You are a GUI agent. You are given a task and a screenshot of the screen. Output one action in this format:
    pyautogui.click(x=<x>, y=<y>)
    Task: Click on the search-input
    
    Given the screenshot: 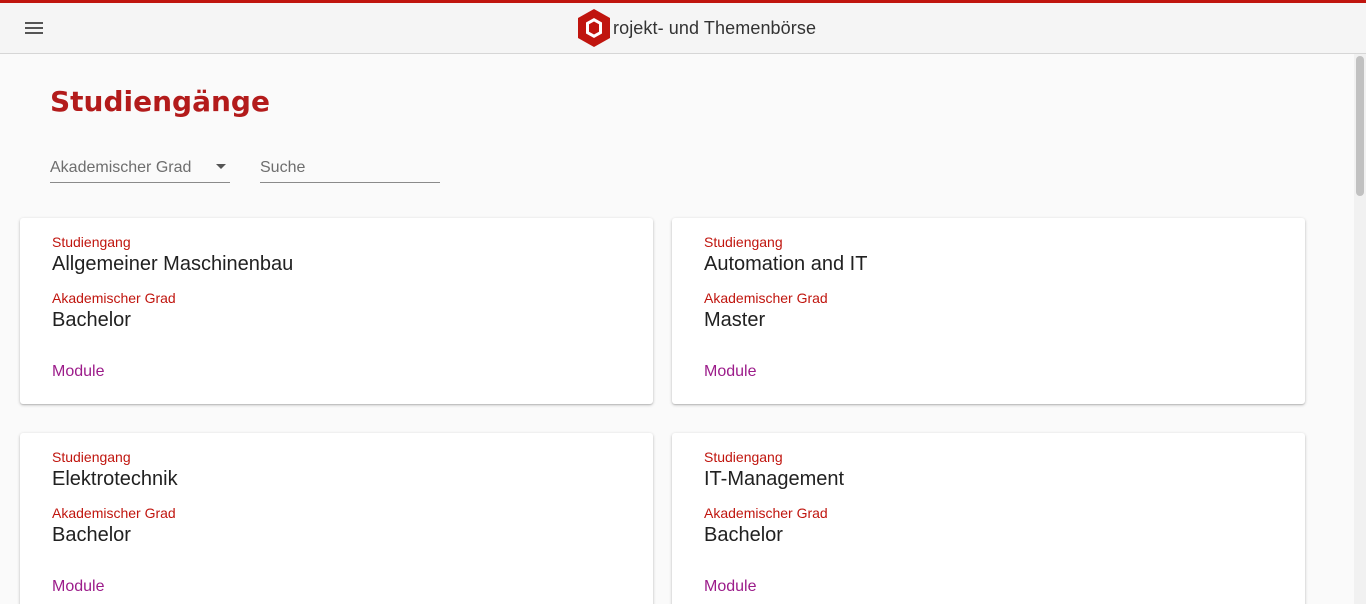 What is the action you would take?
    pyautogui.click(x=350, y=166)
    